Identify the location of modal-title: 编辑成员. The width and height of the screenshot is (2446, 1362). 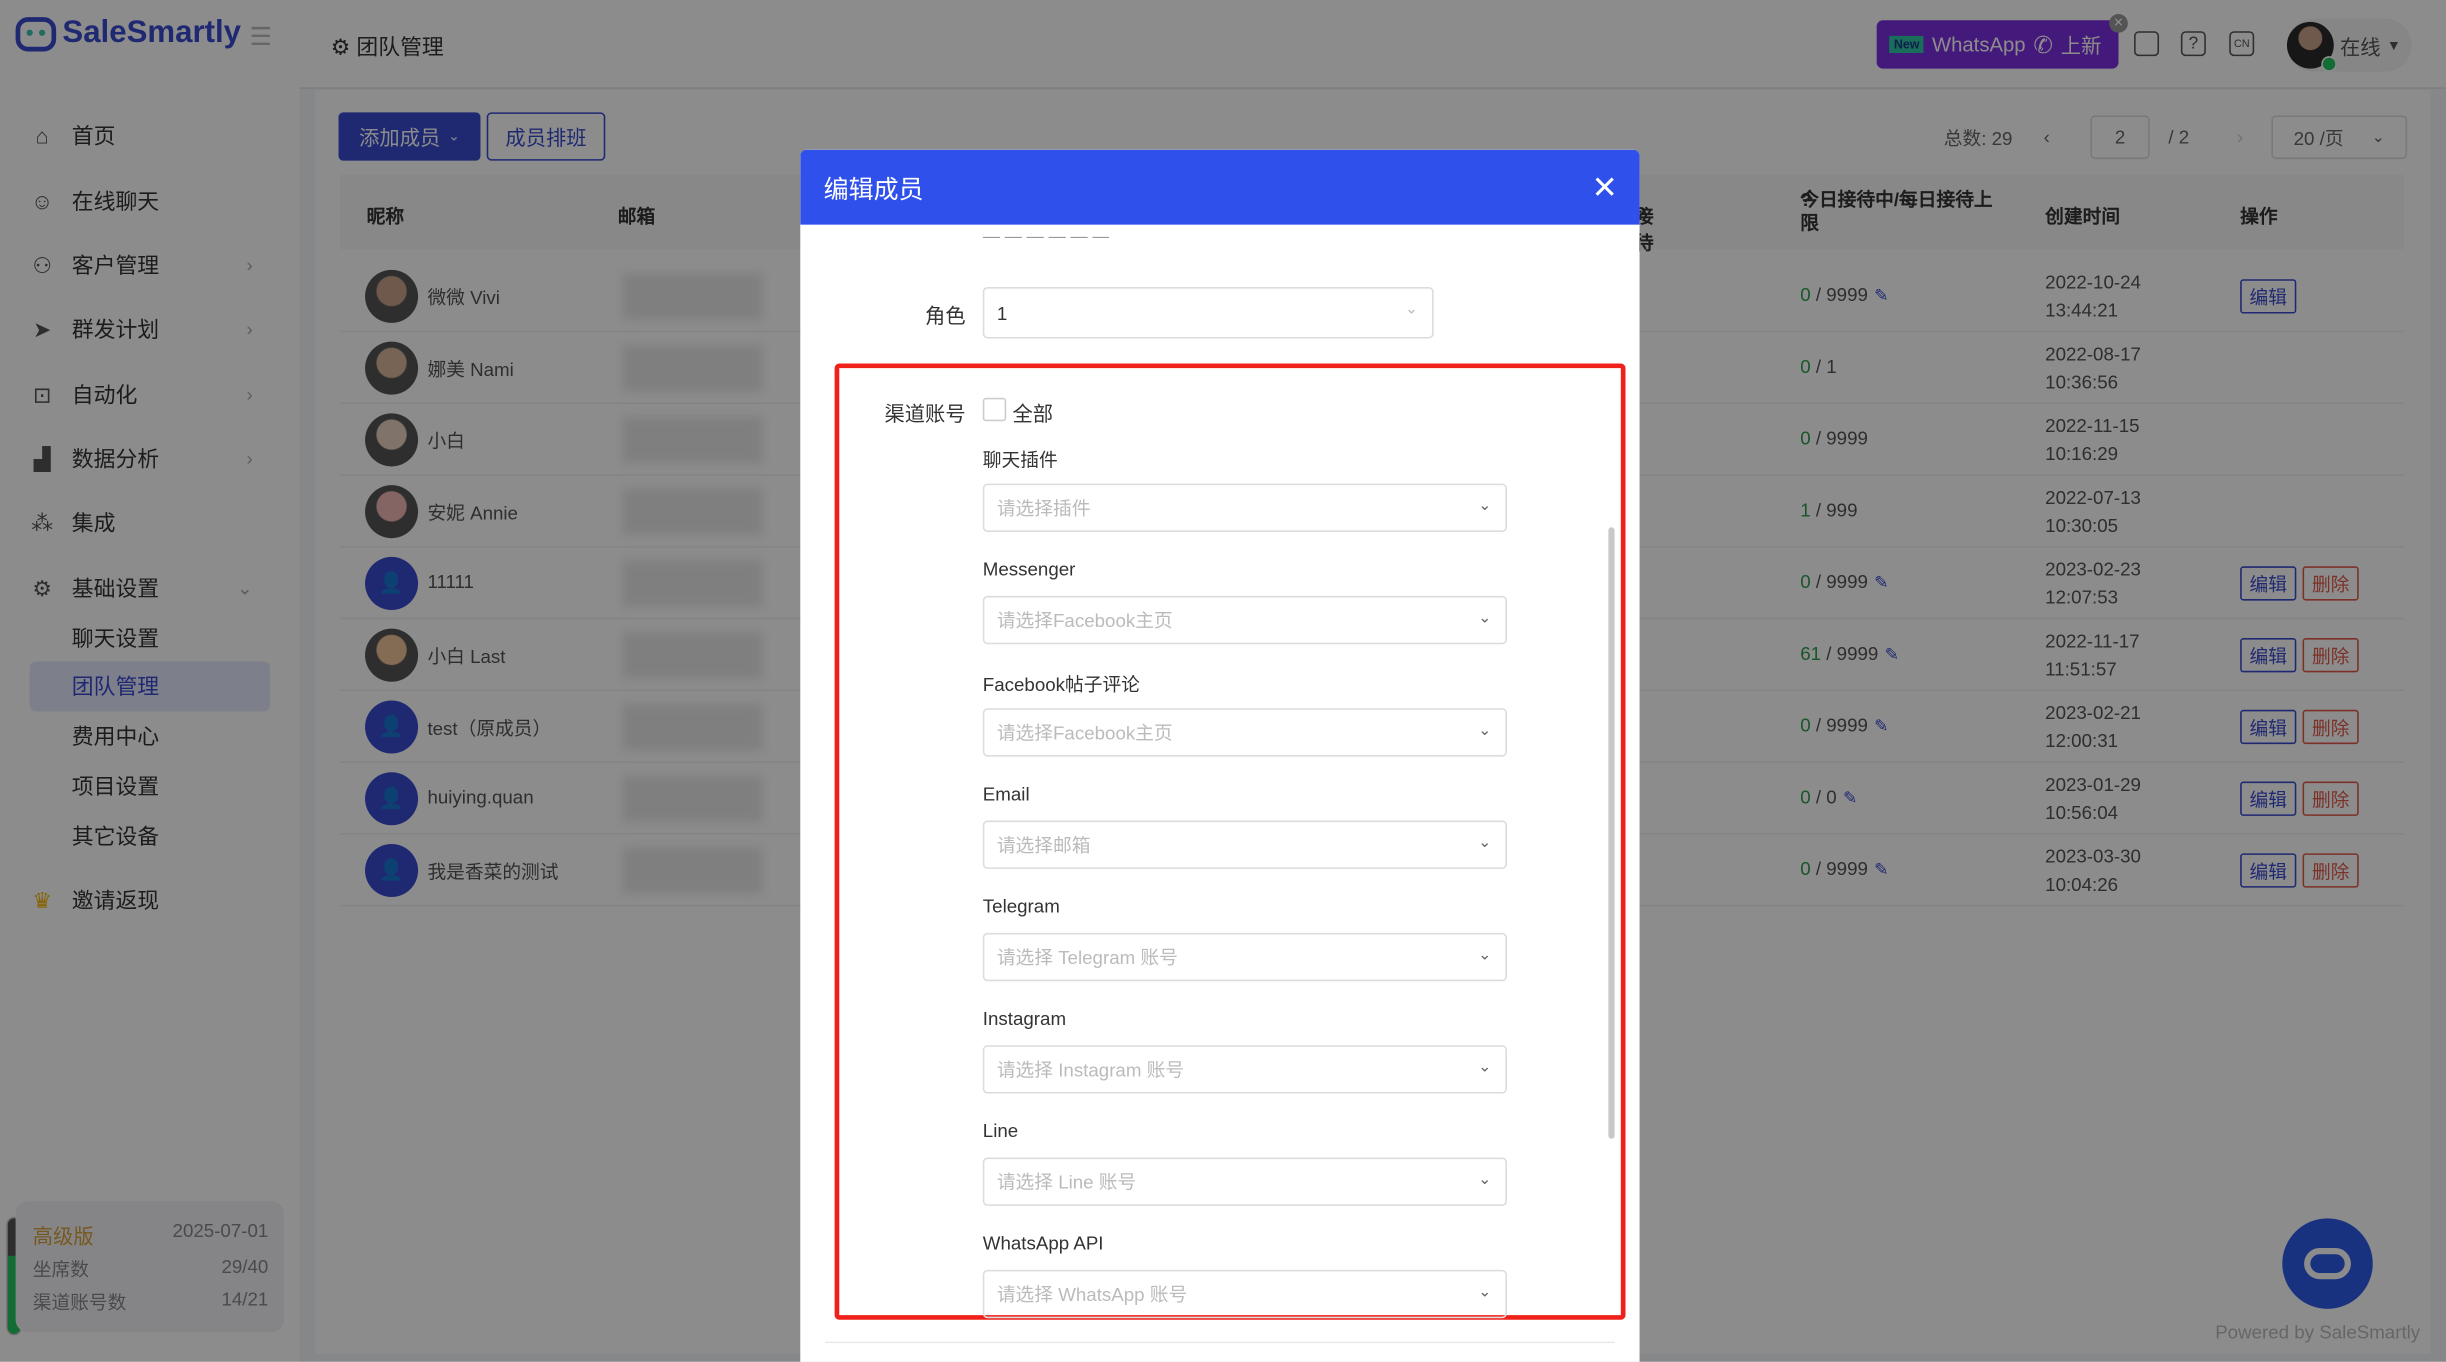
(873, 191).